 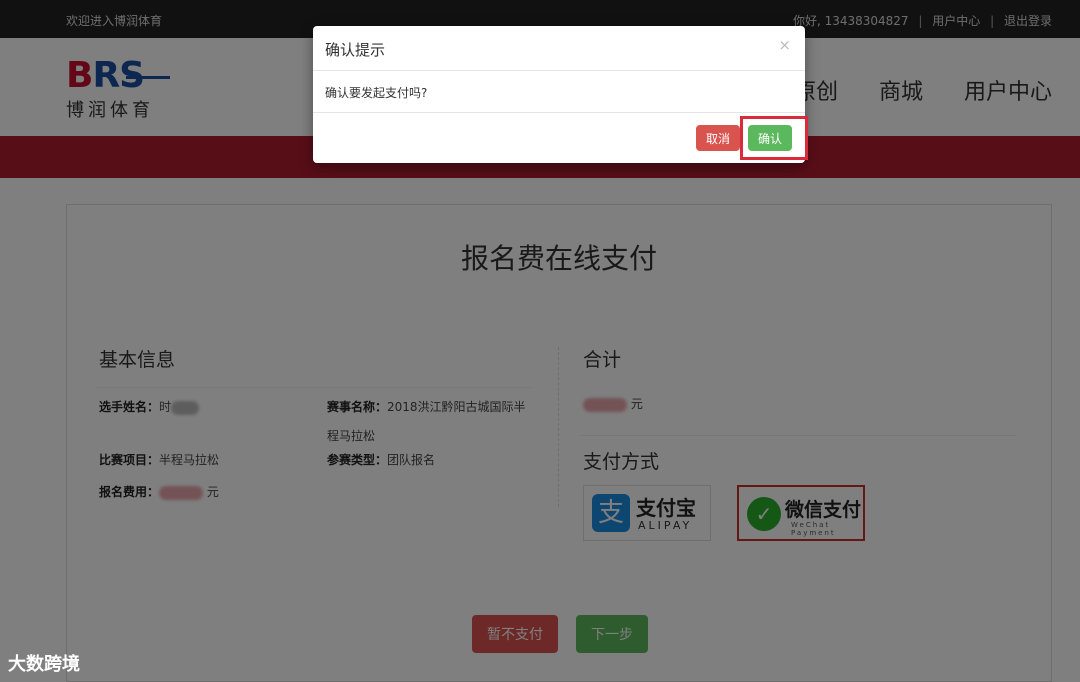 What do you see at coordinates (774, 138) in the screenshot?
I see `confirm-highlight-box` at bounding box center [774, 138].